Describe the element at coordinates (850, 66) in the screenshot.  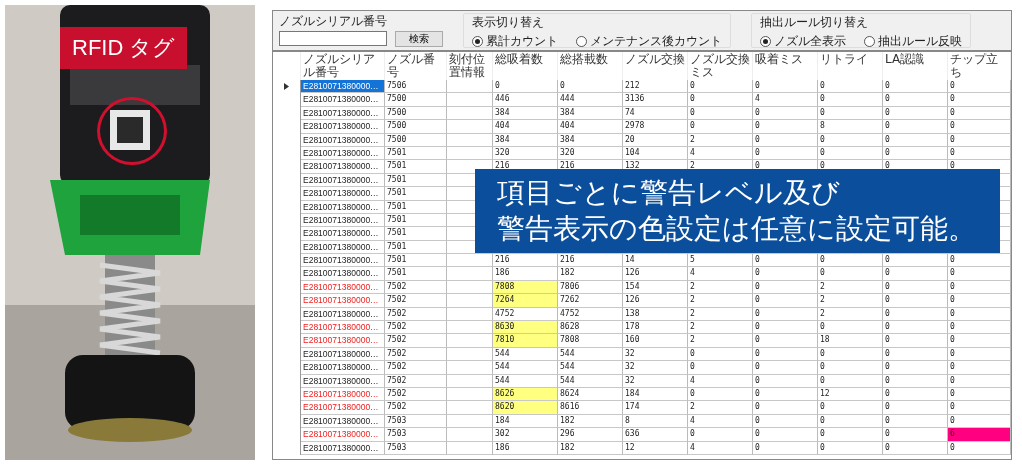
I see `column-header: リトライ` at that location.